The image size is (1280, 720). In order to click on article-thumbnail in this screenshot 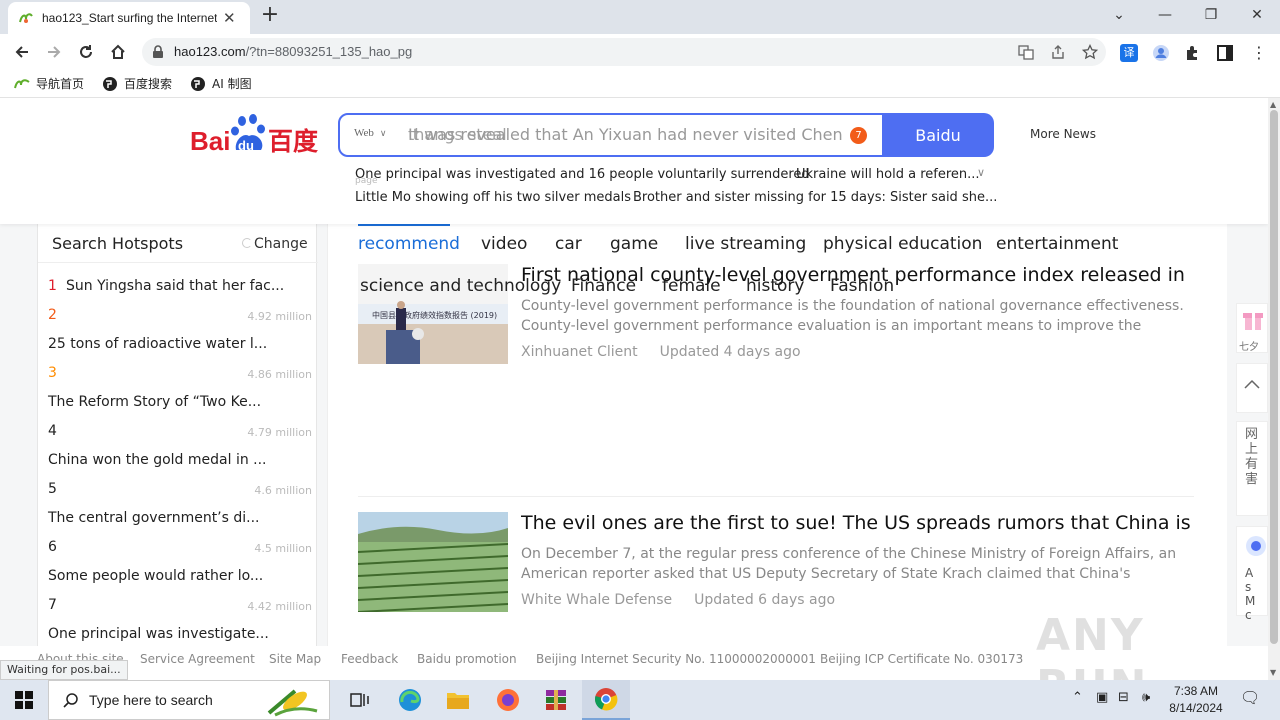, I will do `click(433, 562)`.